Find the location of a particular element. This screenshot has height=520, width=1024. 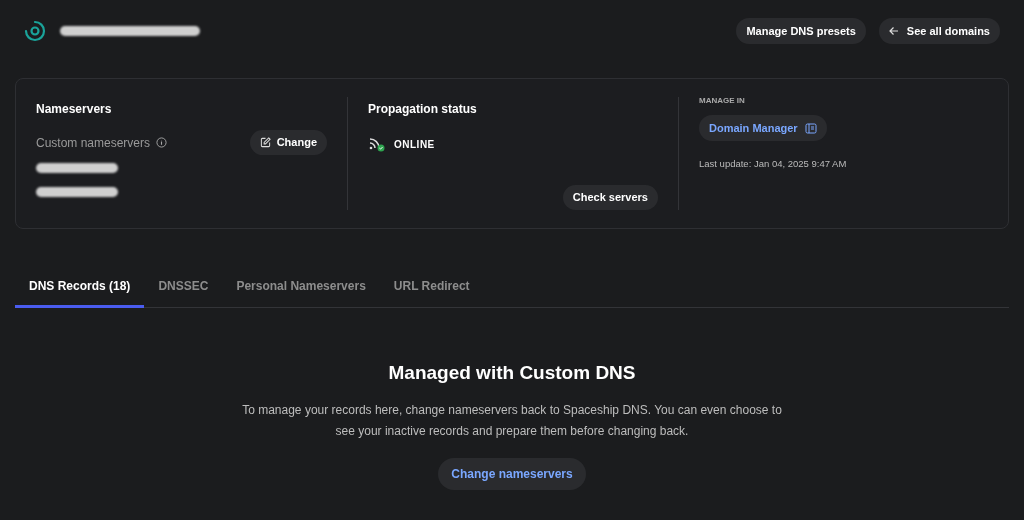

empty-state-text: To manage your records here, change nameservers back to Spaceship DNS. You can even choose to see your inactive records and prepare them before changing back. is located at coordinates (512, 420).